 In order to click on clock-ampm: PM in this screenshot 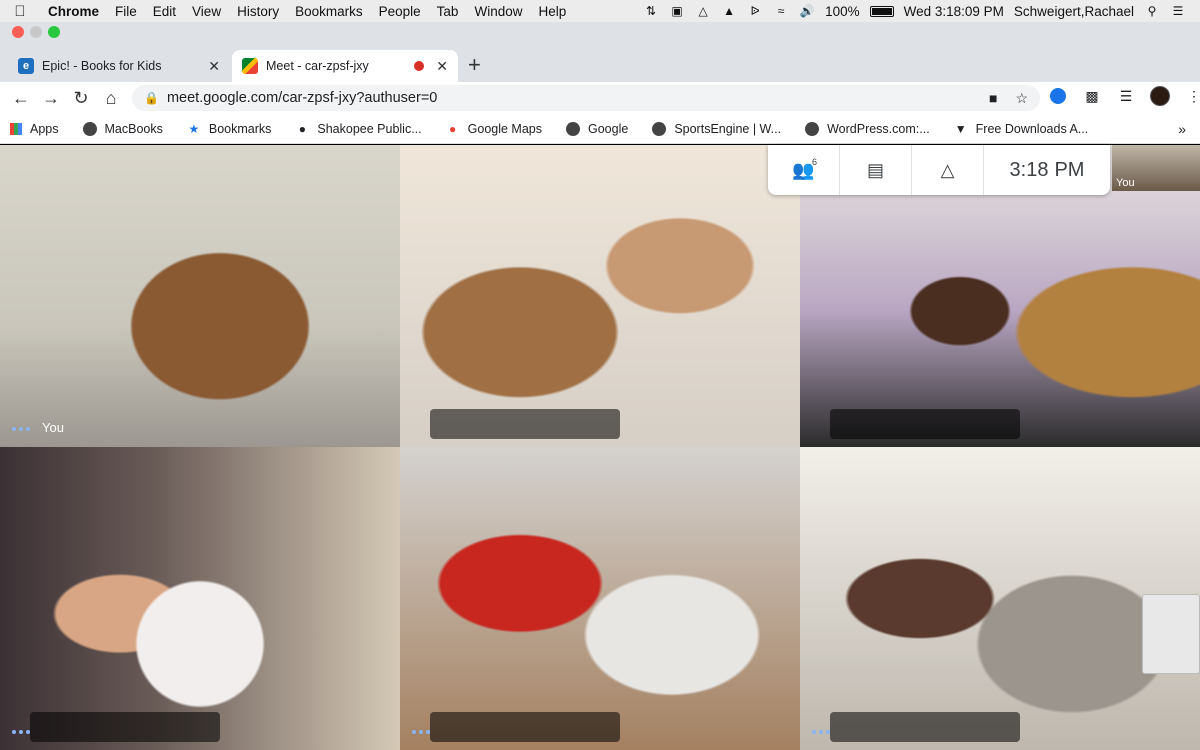, I will do `click(1069, 169)`.